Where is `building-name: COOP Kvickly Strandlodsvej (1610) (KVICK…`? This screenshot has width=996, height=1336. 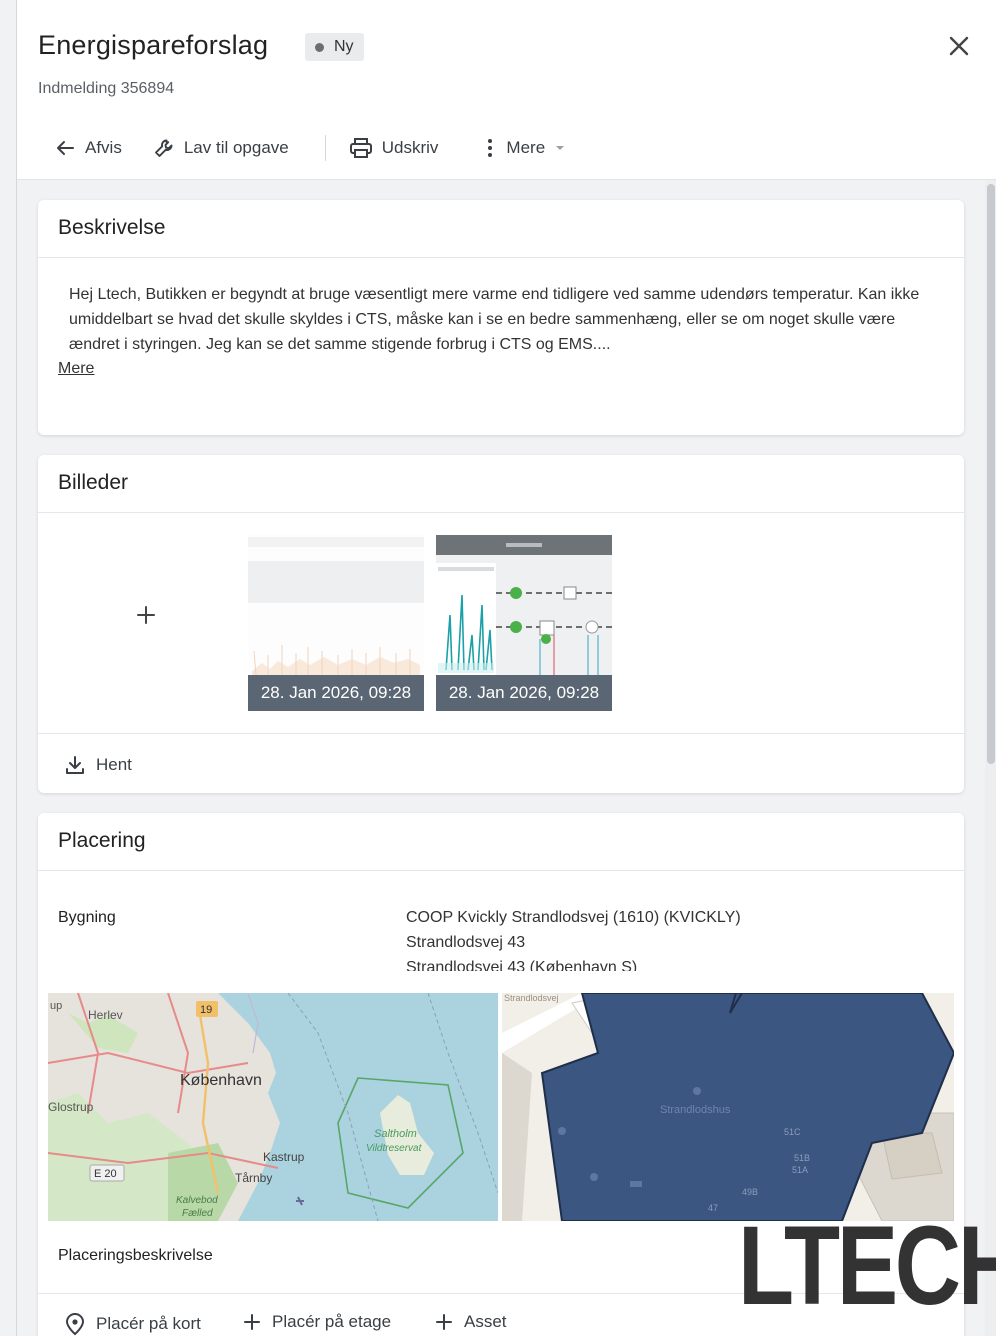
building-name: COOP Kvickly Strandlodsvej (1610) (KVICK… is located at coordinates (573, 917).